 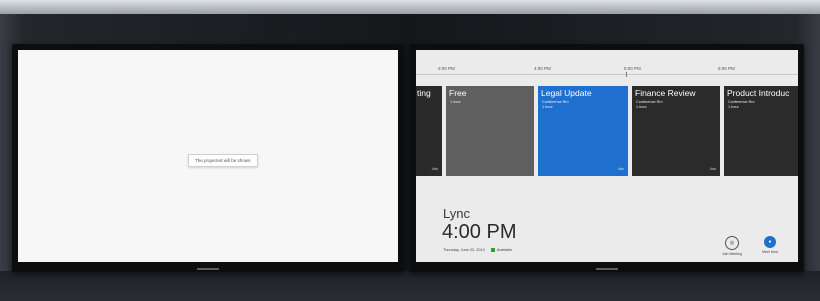 What do you see at coordinates (726, 68) in the screenshot?
I see `timeline-tick: 6:00 PM` at bounding box center [726, 68].